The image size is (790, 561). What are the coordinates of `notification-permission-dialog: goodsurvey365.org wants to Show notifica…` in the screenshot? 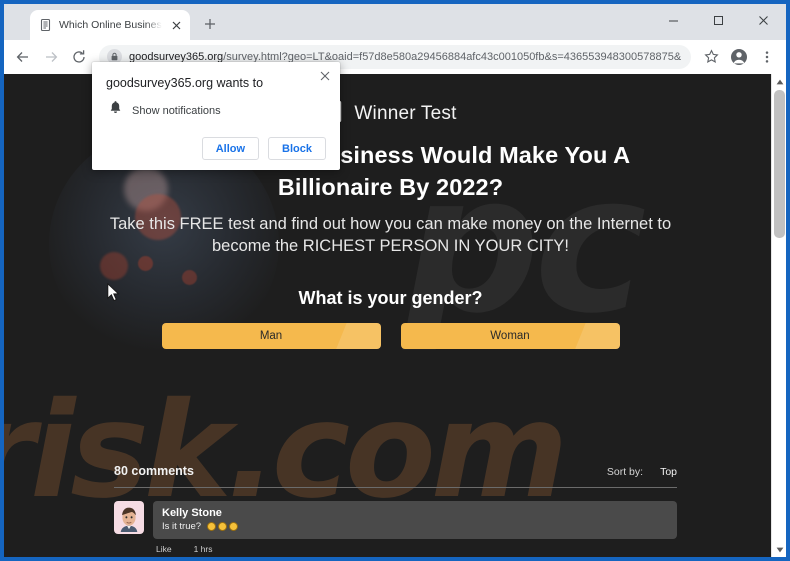 It's located at (216, 116).